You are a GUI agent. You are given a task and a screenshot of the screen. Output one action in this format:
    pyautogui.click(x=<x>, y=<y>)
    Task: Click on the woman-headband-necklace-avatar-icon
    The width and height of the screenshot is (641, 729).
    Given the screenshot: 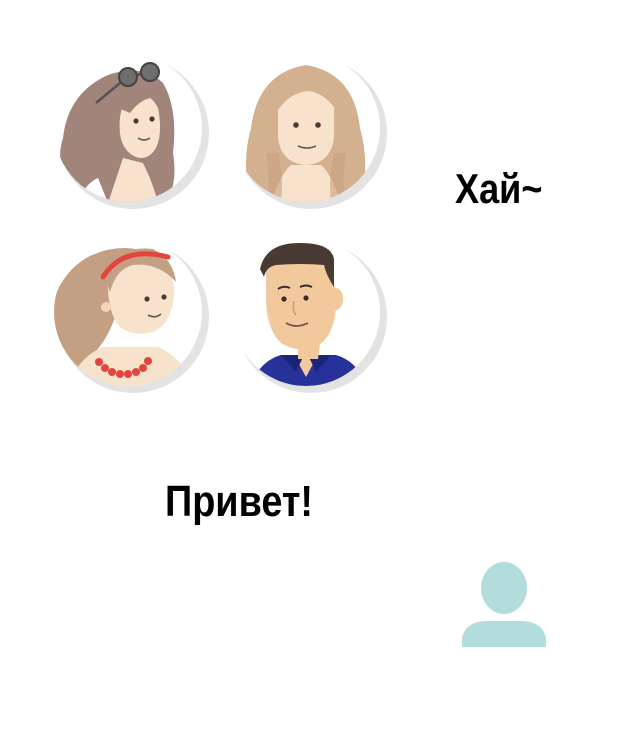 What is the action you would take?
    pyautogui.click(x=133, y=317)
    